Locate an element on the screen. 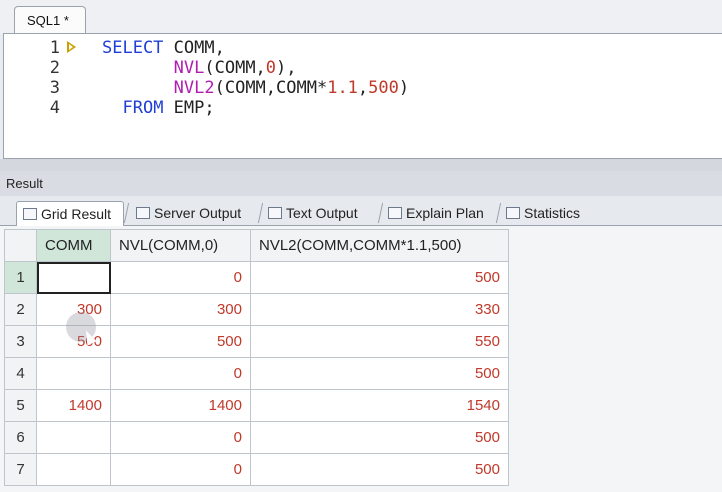 This screenshot has width=722, height=492. grid-header-row: COMM NVL(COMM,0) NVL2(COMM,COMM*1.1,500) is located at coordinates (256, 245).